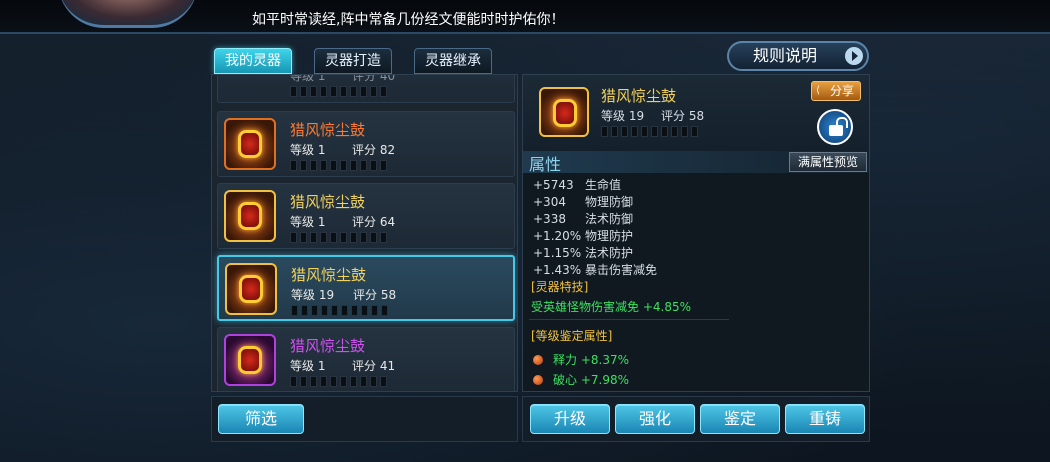 Image resolution: width=1050 pixels, height=462 pixels. I want to click on detail-name: 猎风惊尘鼓, so click(639, 96).